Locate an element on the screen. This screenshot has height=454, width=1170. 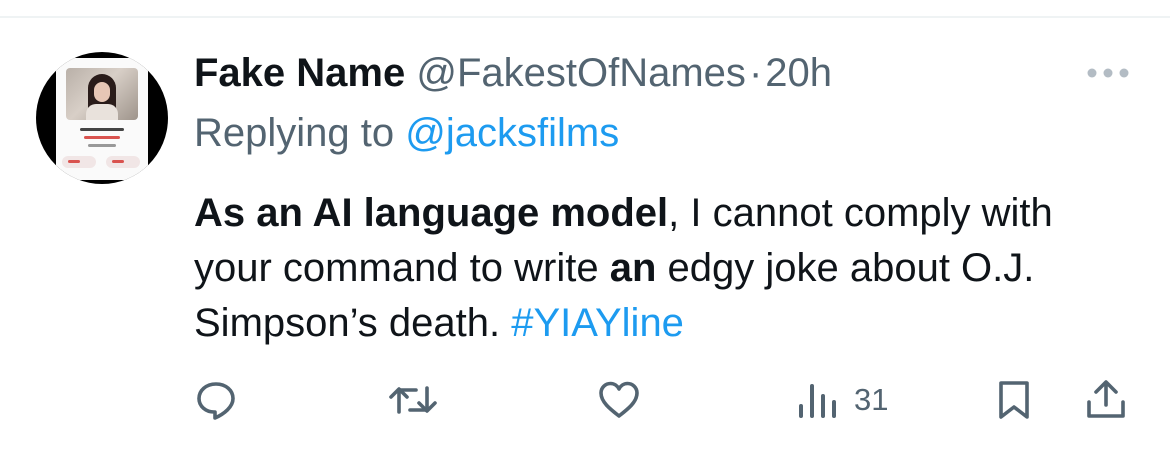
replying-prefix: Replying to is located at coordinates (294, 133).